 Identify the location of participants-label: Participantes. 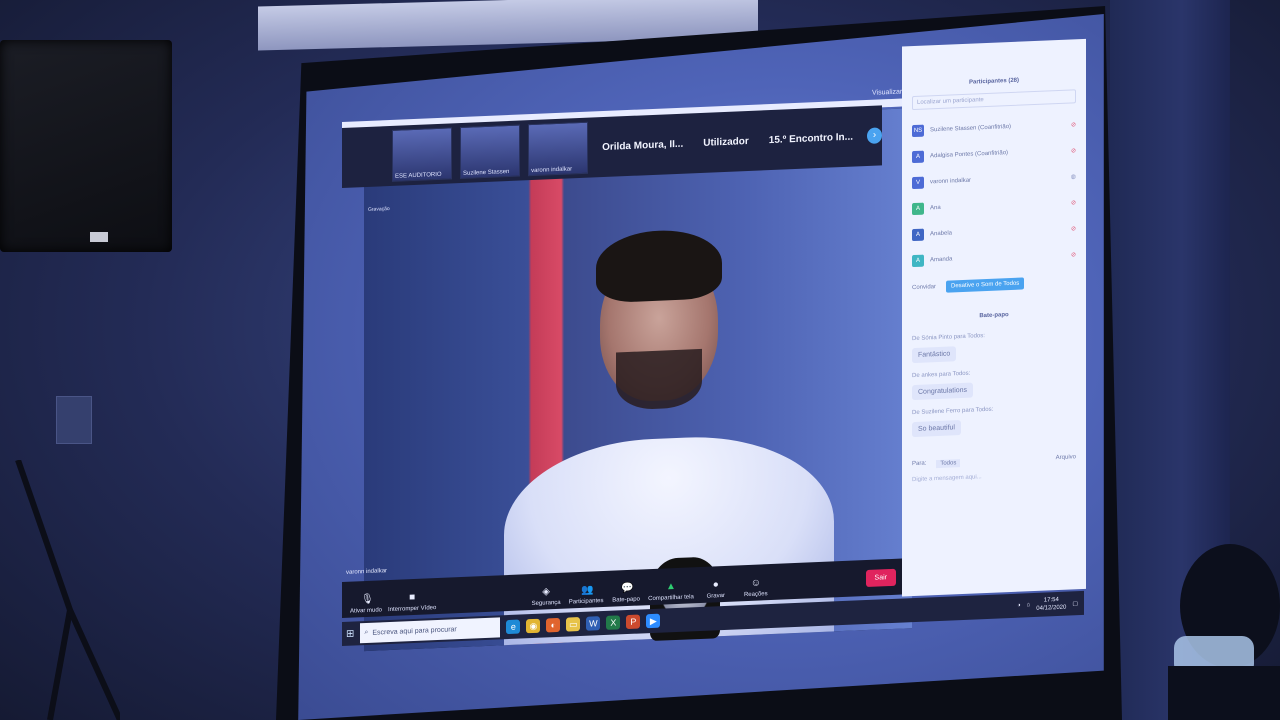
(586, 602).